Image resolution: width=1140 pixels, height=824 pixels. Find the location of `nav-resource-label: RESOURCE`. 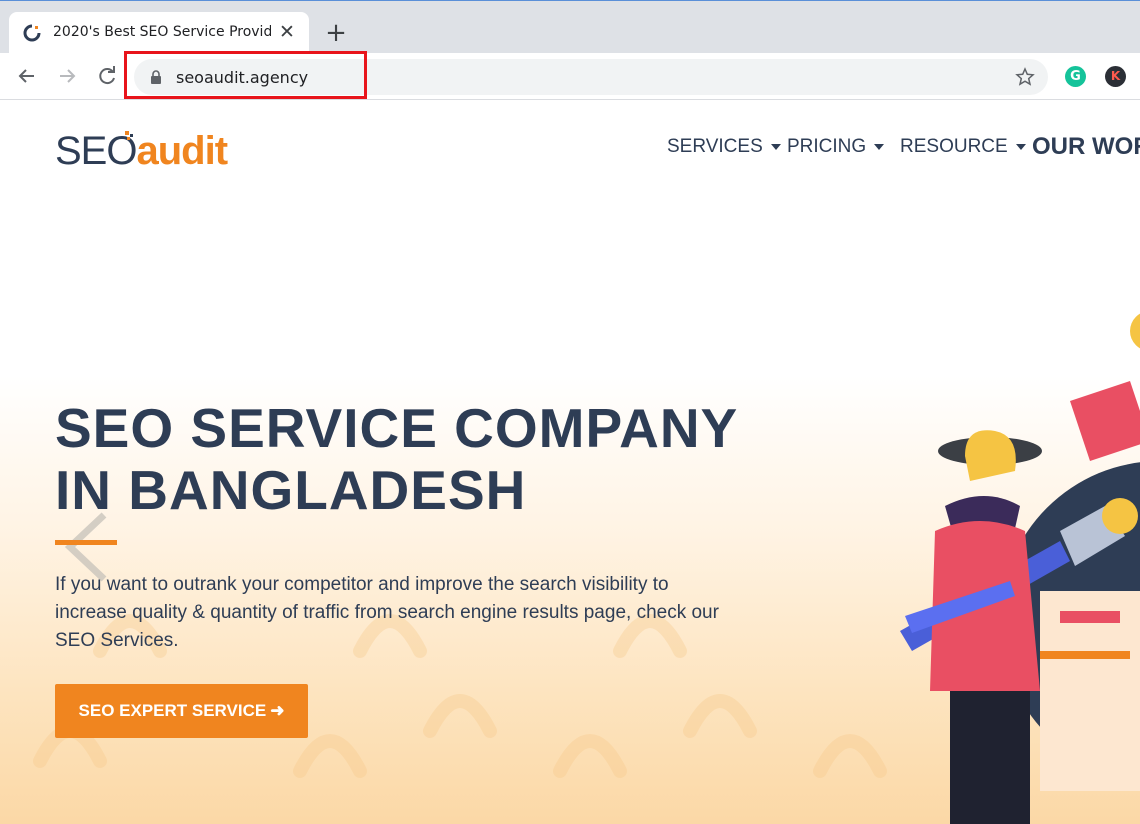

nav-resource-label: RESOURCE is located at coordinates (954, 146).